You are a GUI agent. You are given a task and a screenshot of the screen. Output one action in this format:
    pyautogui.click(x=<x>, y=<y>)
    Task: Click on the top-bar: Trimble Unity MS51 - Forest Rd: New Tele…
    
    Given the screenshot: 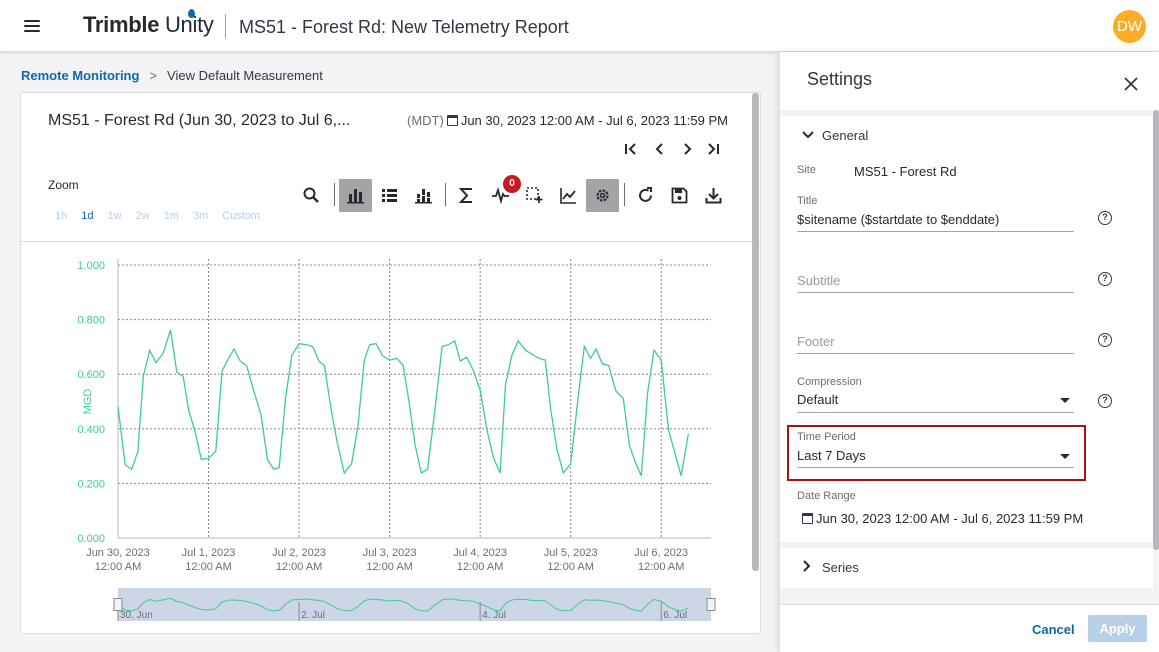 What is the action you would take?
    pyautogui.click(x=579, y=26)
    